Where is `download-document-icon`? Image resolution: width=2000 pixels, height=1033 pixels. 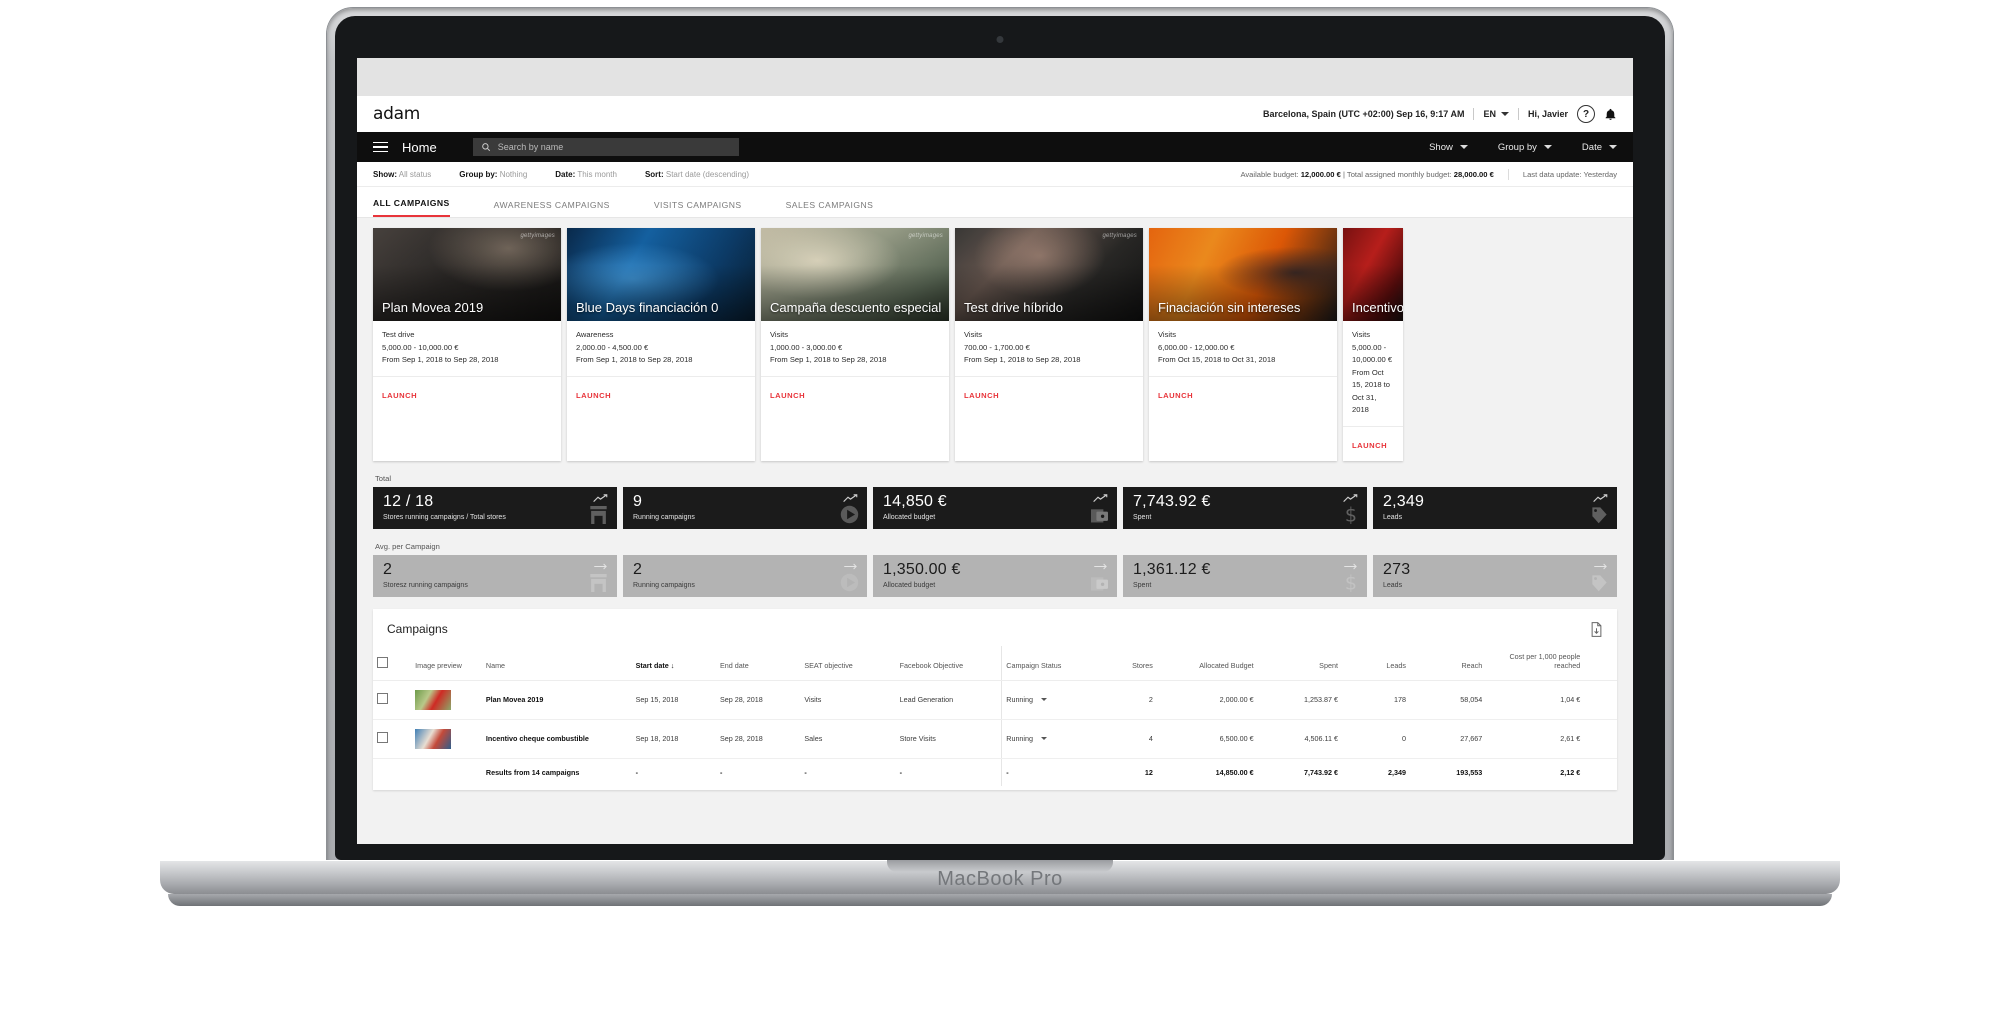 download-document-icon is located at coordinates (1596, 629).